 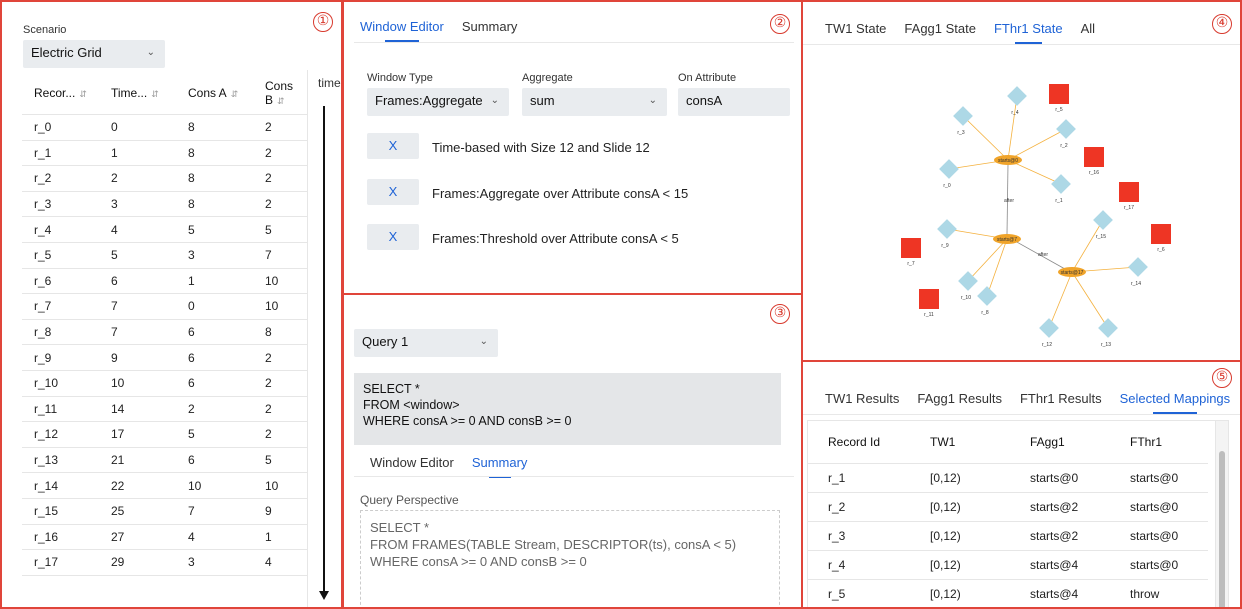 I want to click on scrollbar-thumb, so click(x=1222, y=529).